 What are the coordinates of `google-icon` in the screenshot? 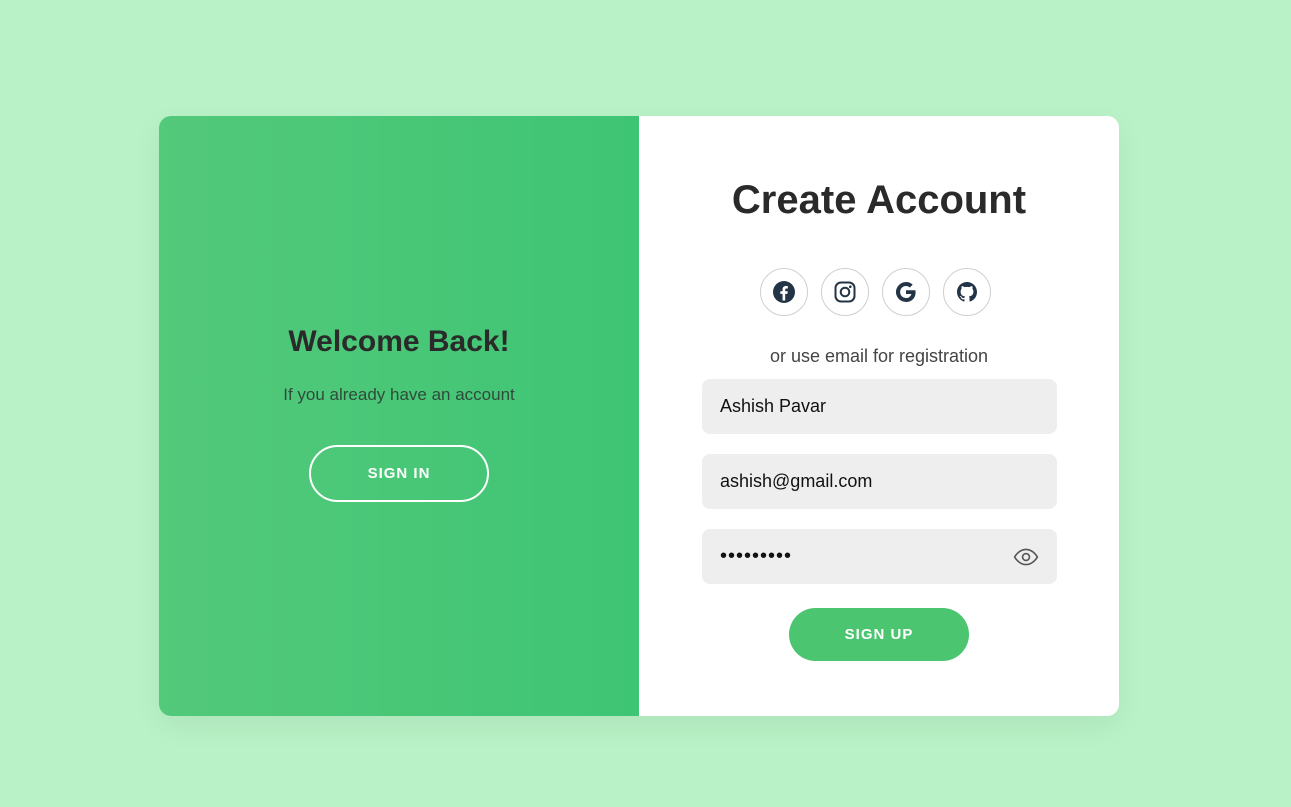 It's located at (906, 291).